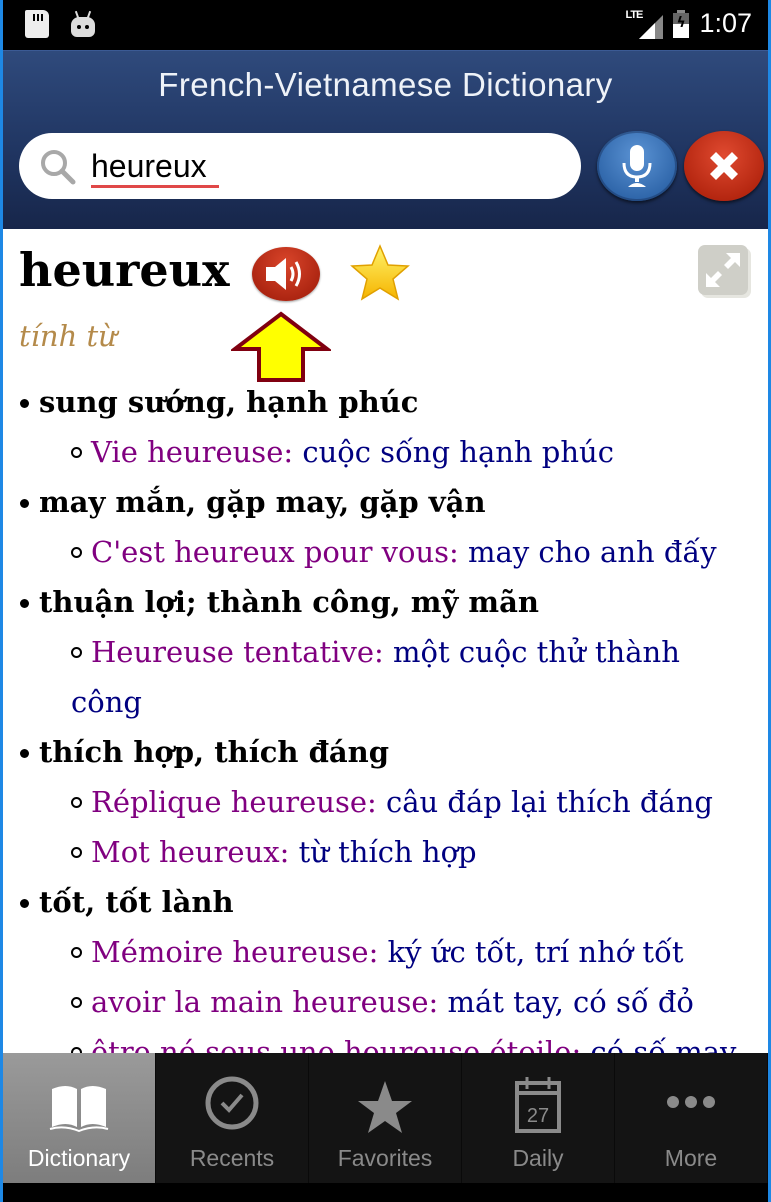 Image resolution: width=771 pixels, height=1202 pixels. Describe the element at coordinates (385, 1192) in the screenshot. I see `system-nav-area` at that location.